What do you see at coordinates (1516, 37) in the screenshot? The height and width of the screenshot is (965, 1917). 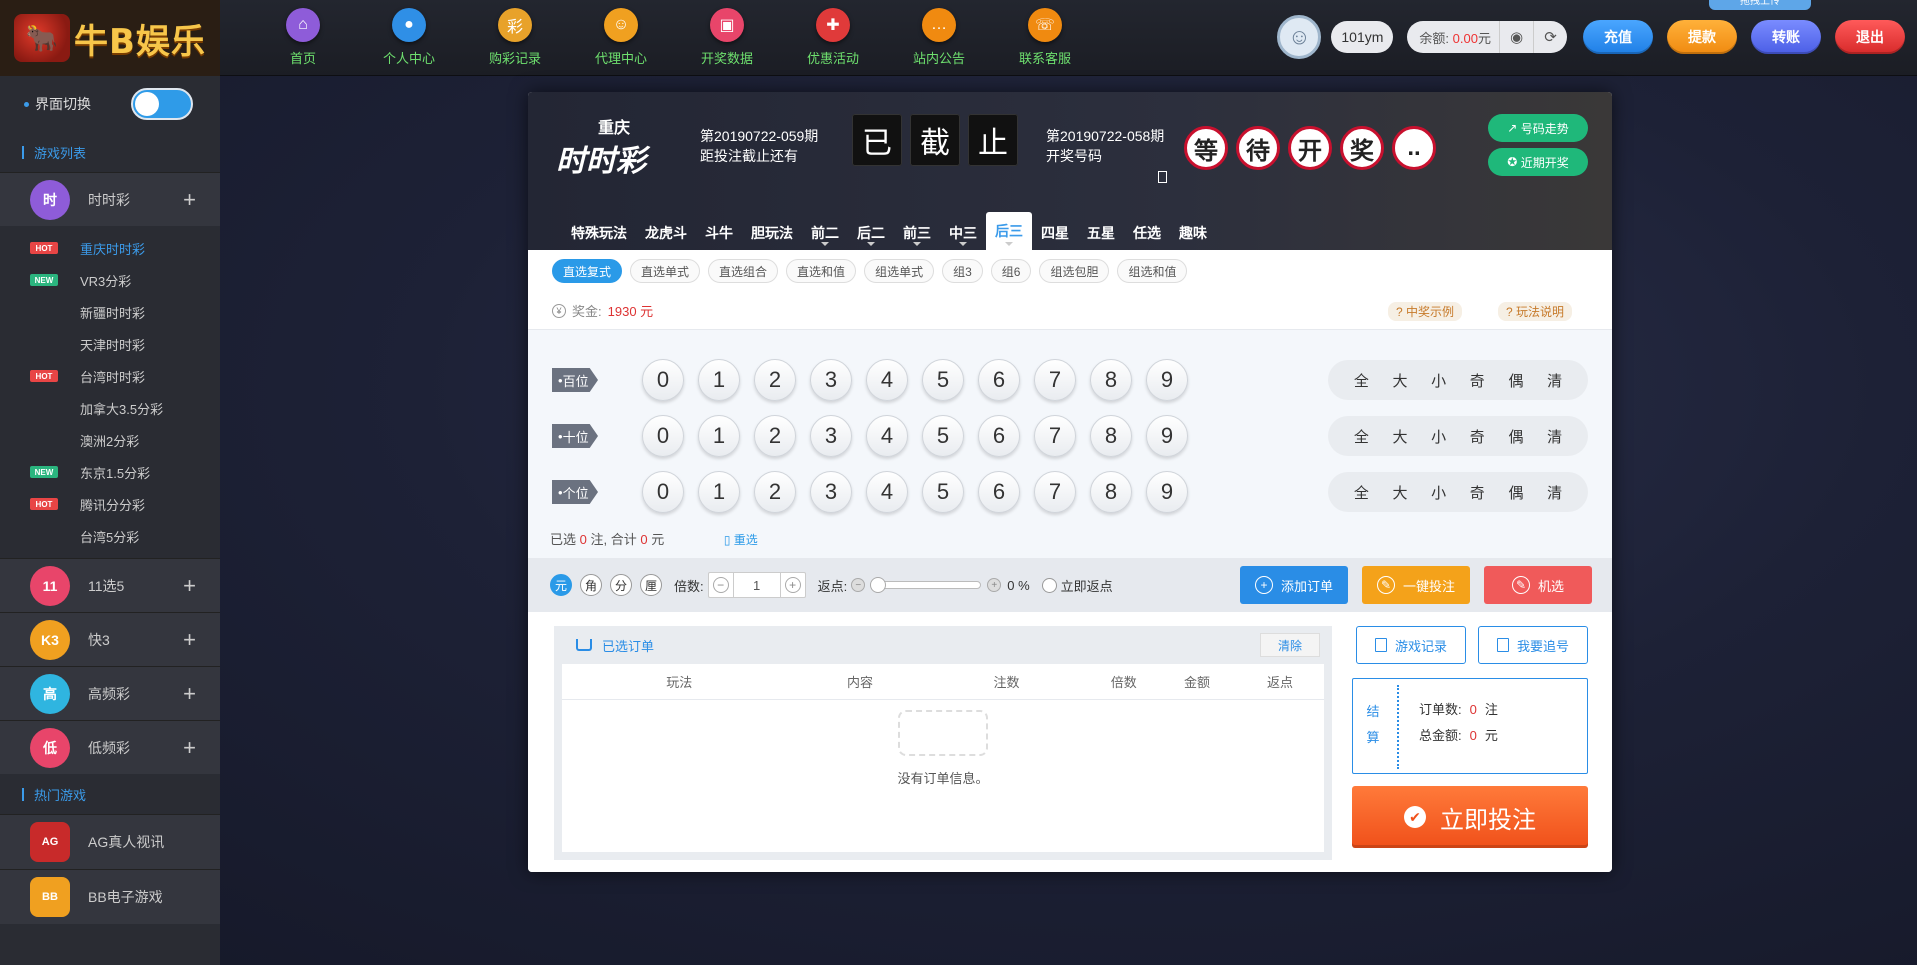 I see `eye-icon: ◉` at bounding box center [1516, 37].